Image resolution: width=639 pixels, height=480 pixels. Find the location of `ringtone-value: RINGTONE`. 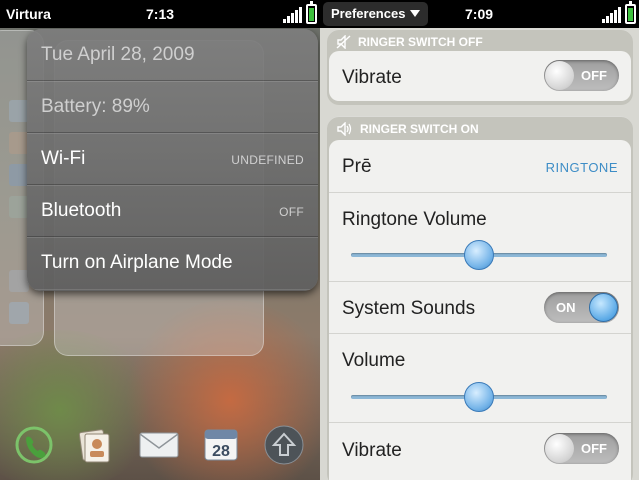

ringtone-value: RINGTONE is located at coordinates (582, 167).